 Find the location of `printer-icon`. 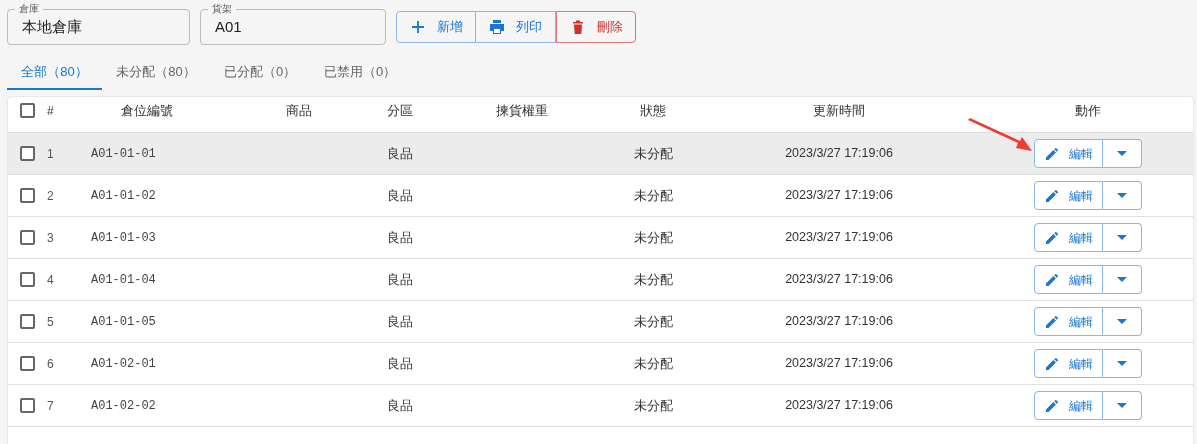

printer-icon is located at coordinates (497, 27).